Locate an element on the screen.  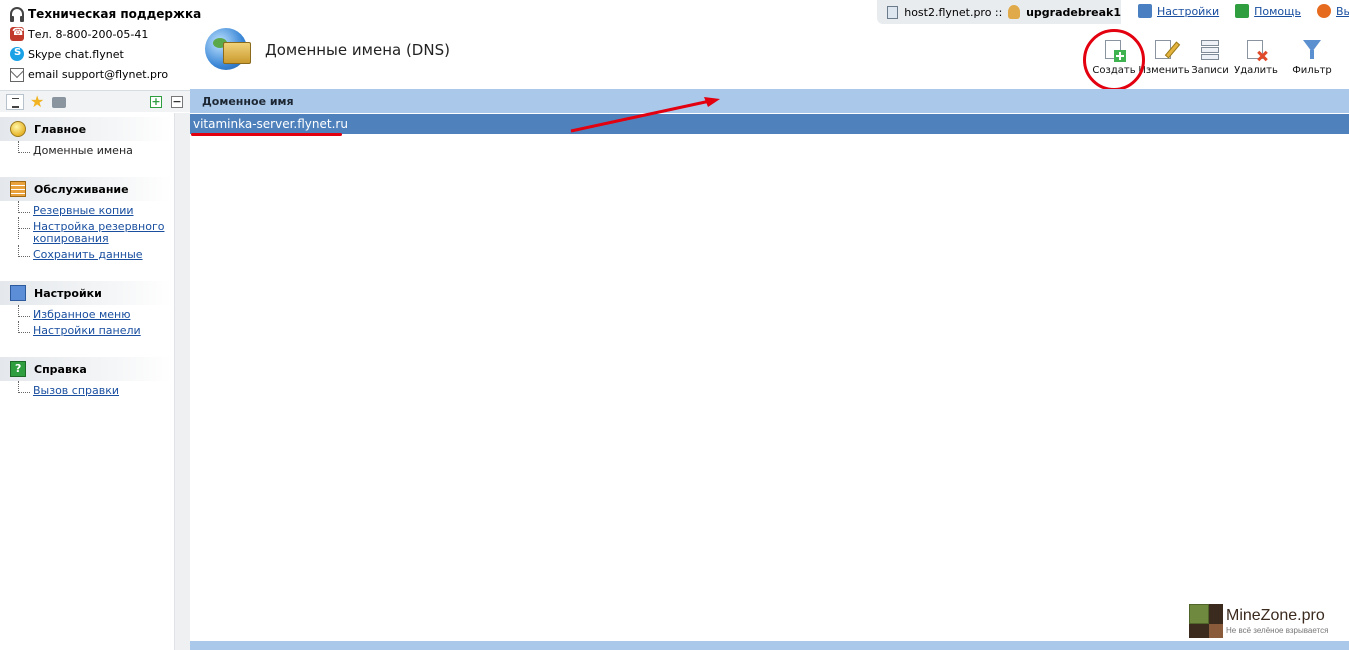
table-row: vitaminka-server.flynet.ru is located at coordinates (769, 124).